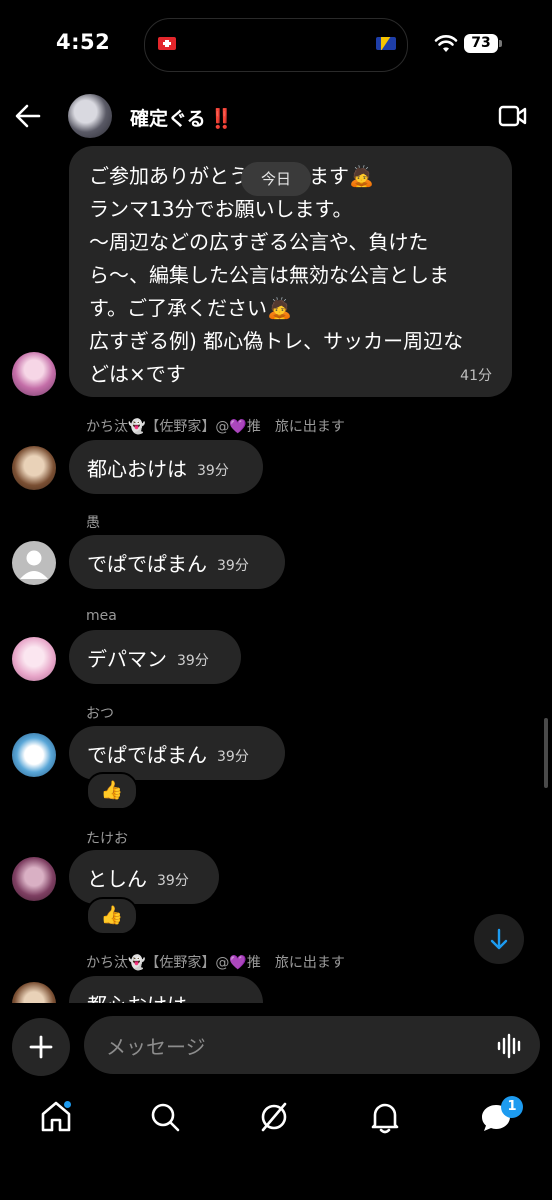 This screenshot has width=552, height=1200. Describe the element at coordinates (90, 116) in the screenshot. I see `group-avatar` at that location.